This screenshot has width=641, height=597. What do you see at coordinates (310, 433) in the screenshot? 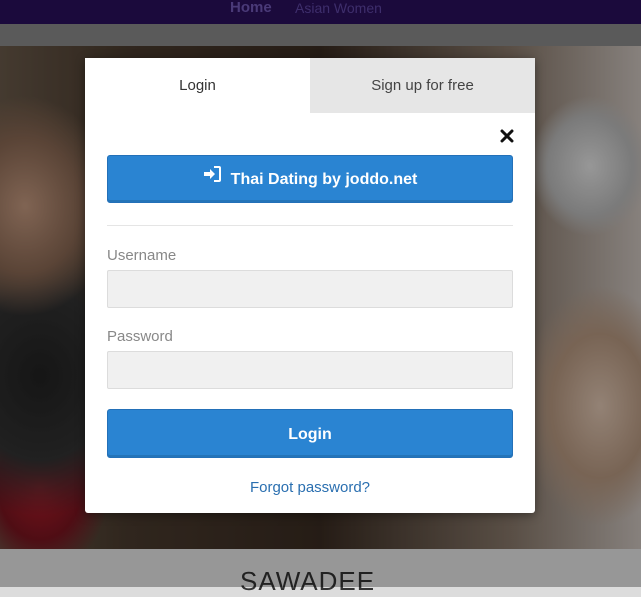
I see `login-button: Login` at bounding box center [310, 433].